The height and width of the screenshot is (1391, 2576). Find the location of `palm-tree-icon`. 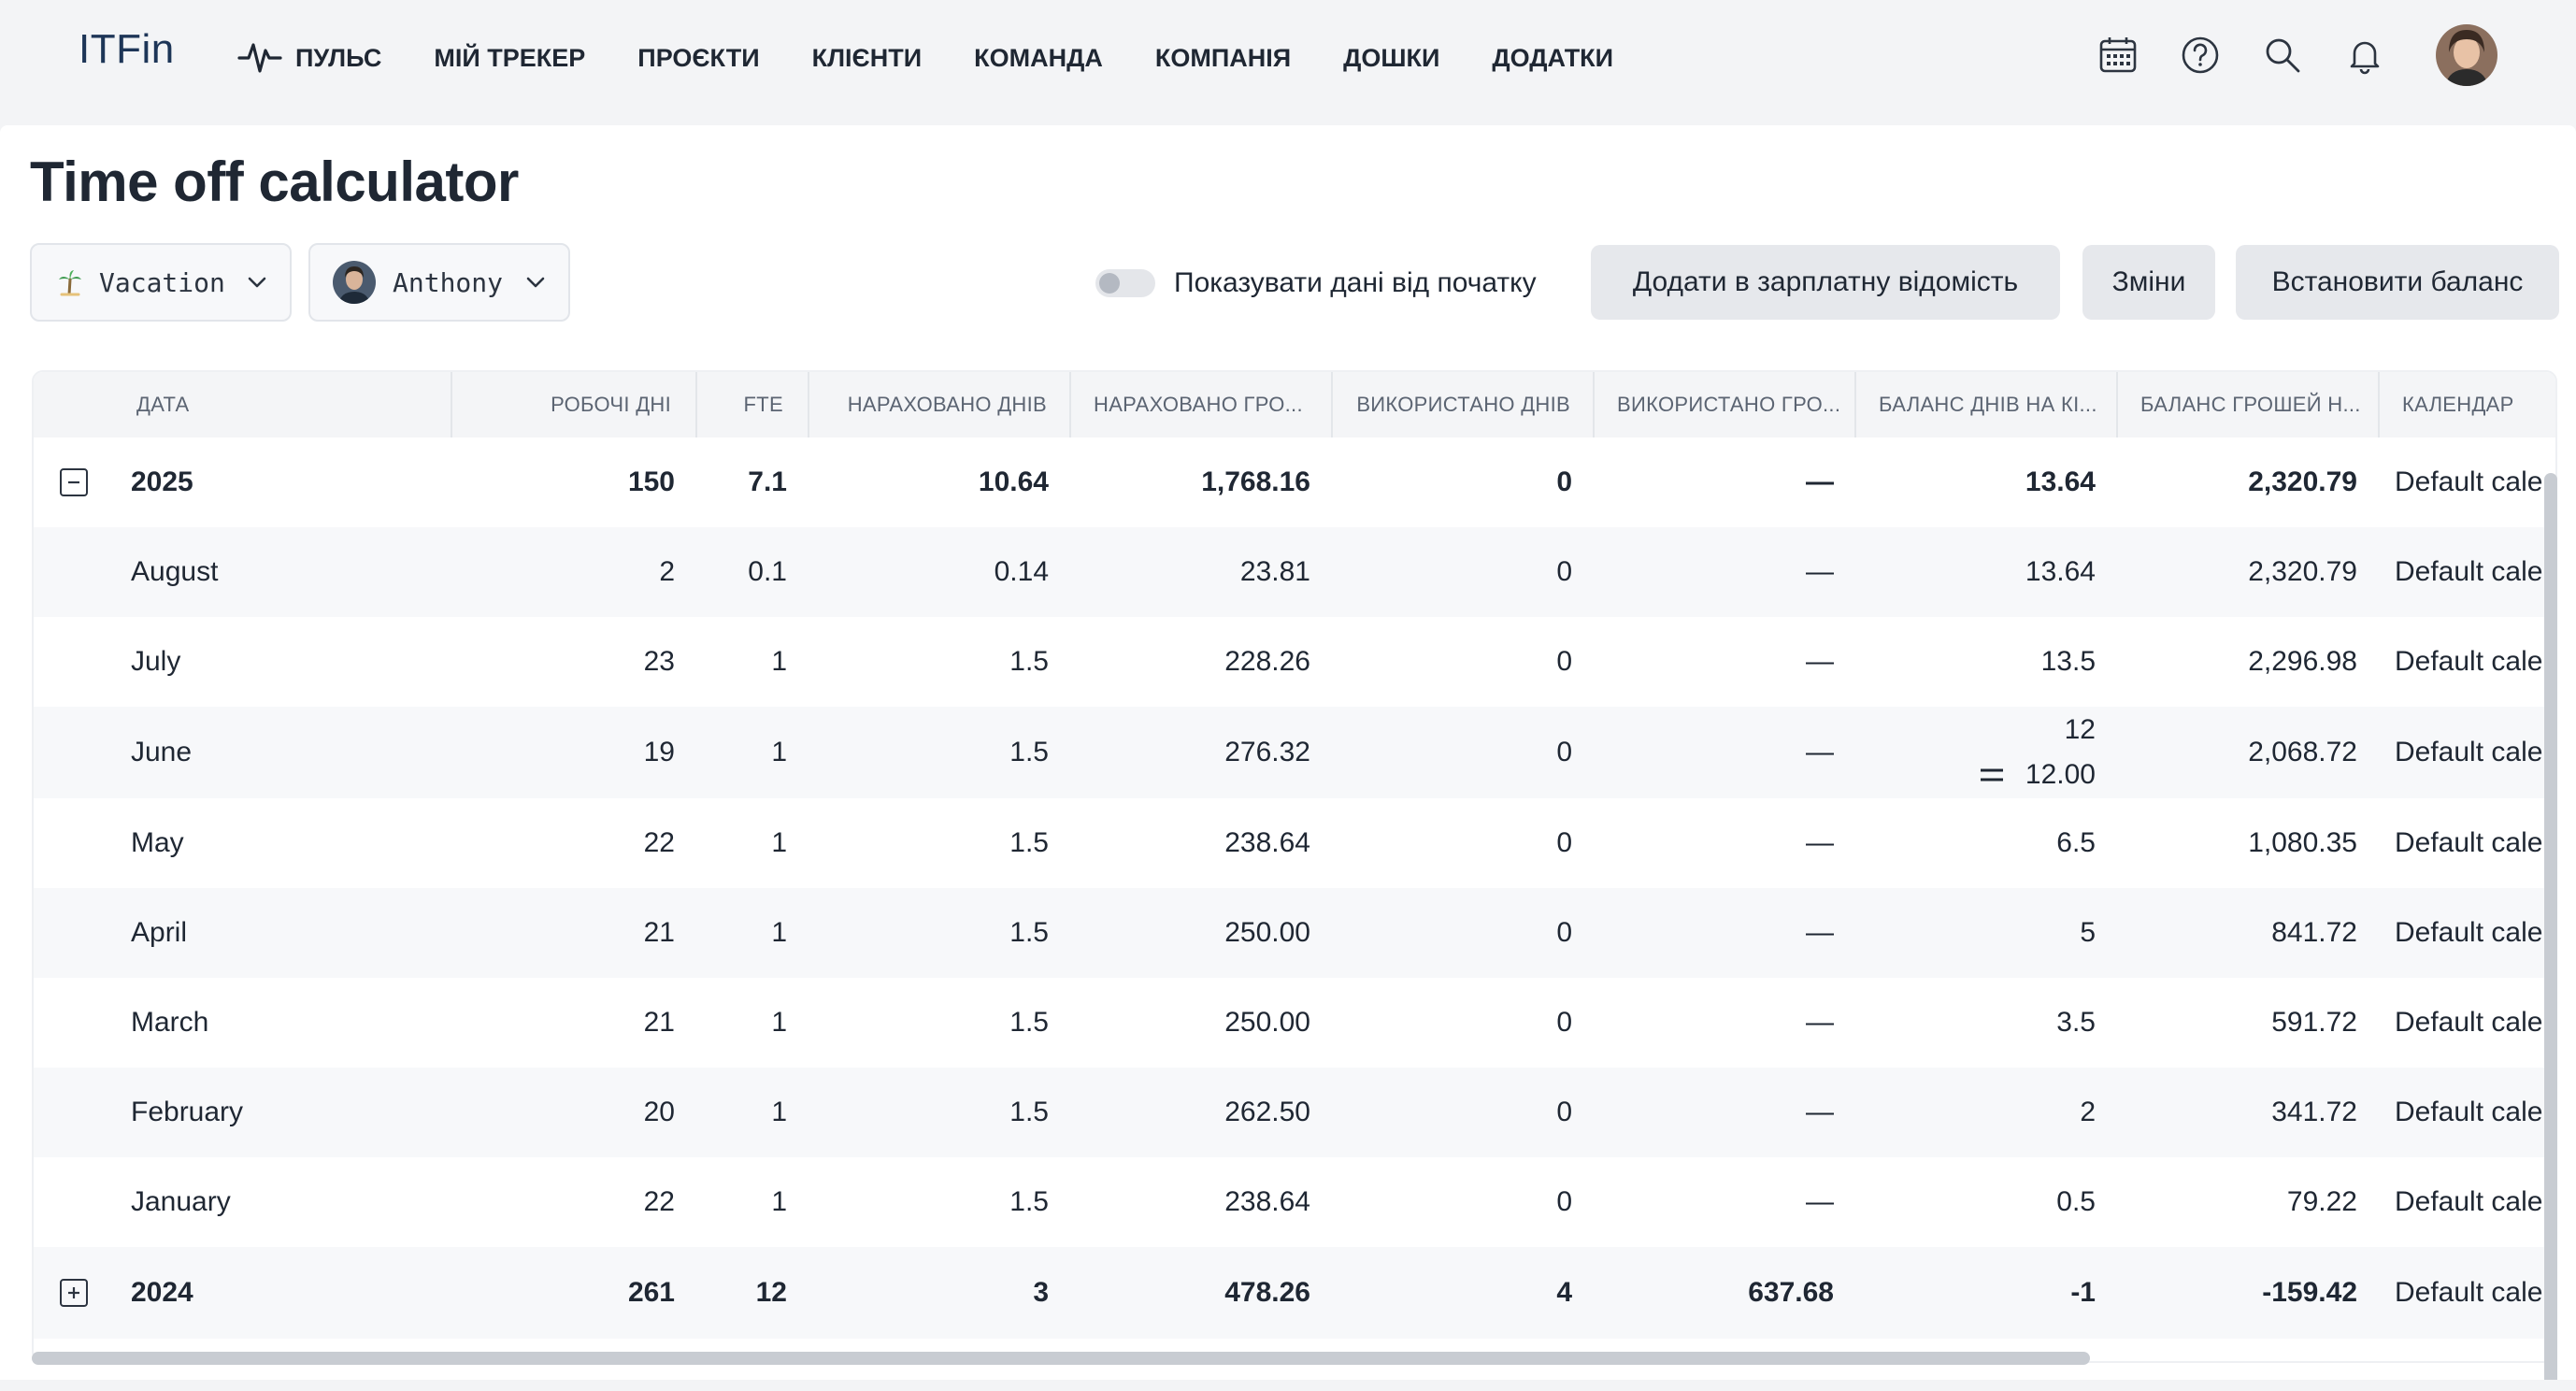

palm-tree-icon is located at coordinates (70, 282).